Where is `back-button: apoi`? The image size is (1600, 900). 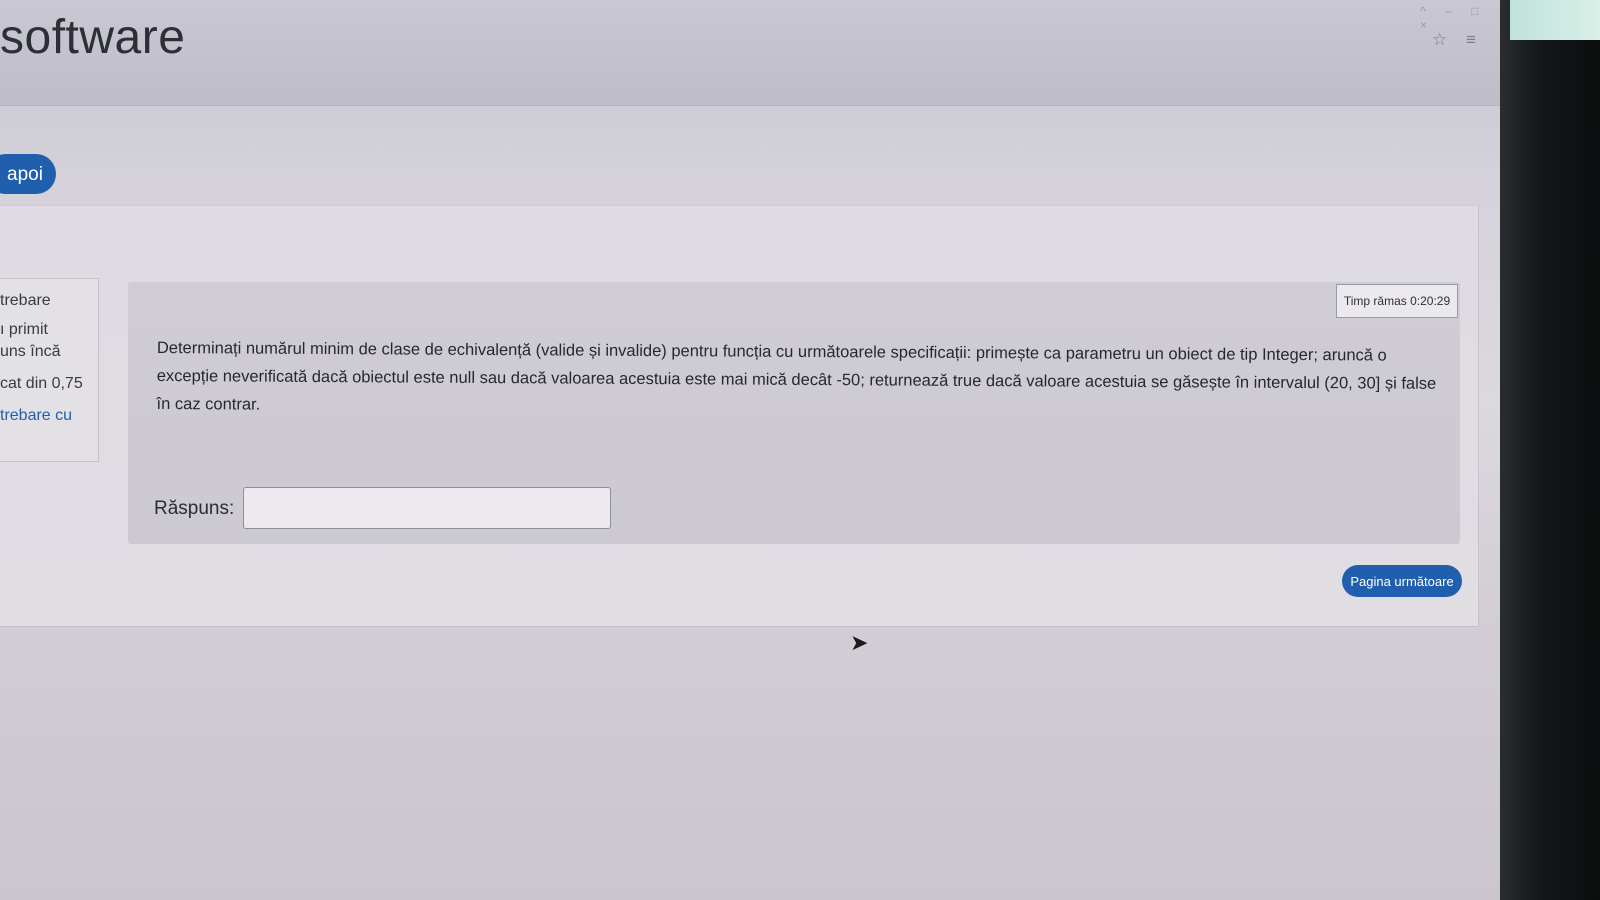
back-button: apoi is located at coordinates (28, 174).